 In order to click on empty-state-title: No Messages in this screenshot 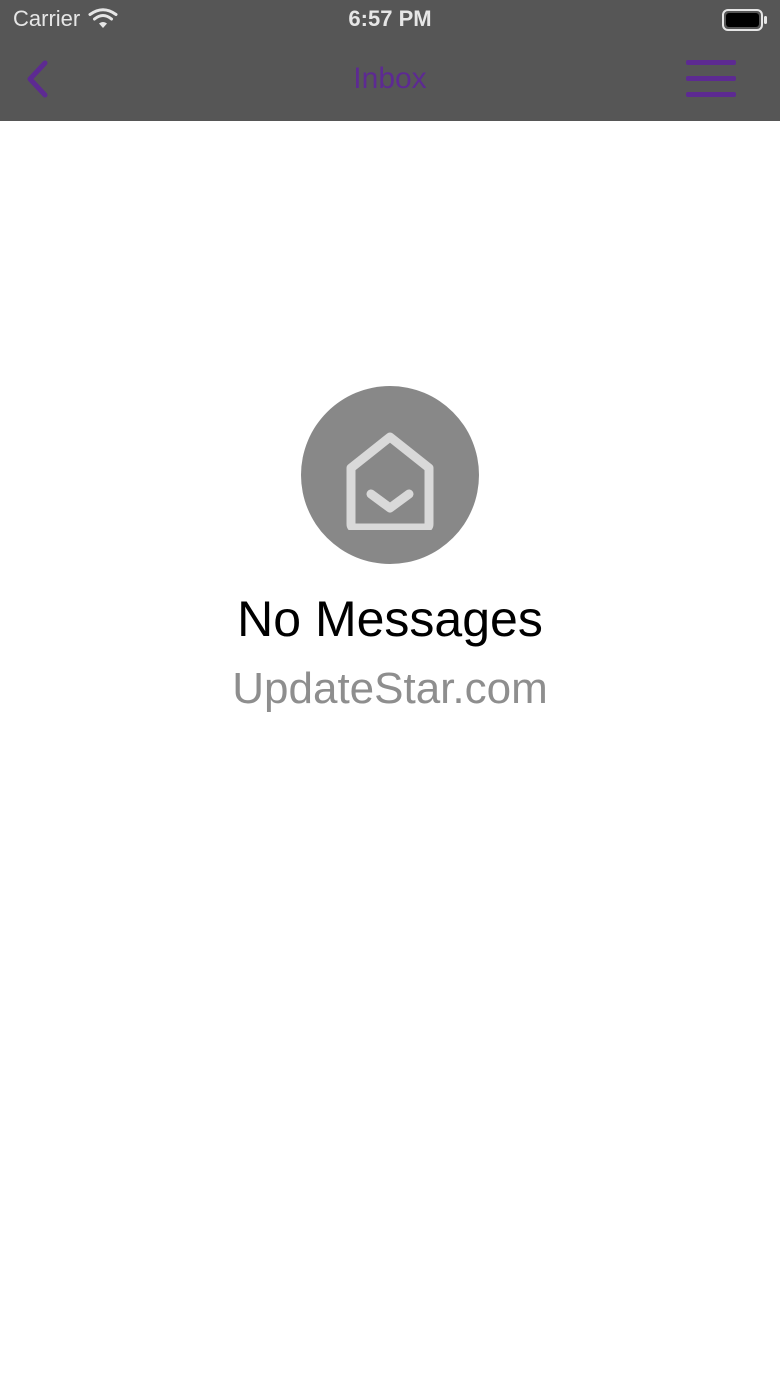, I will do `click(390, 619)`.